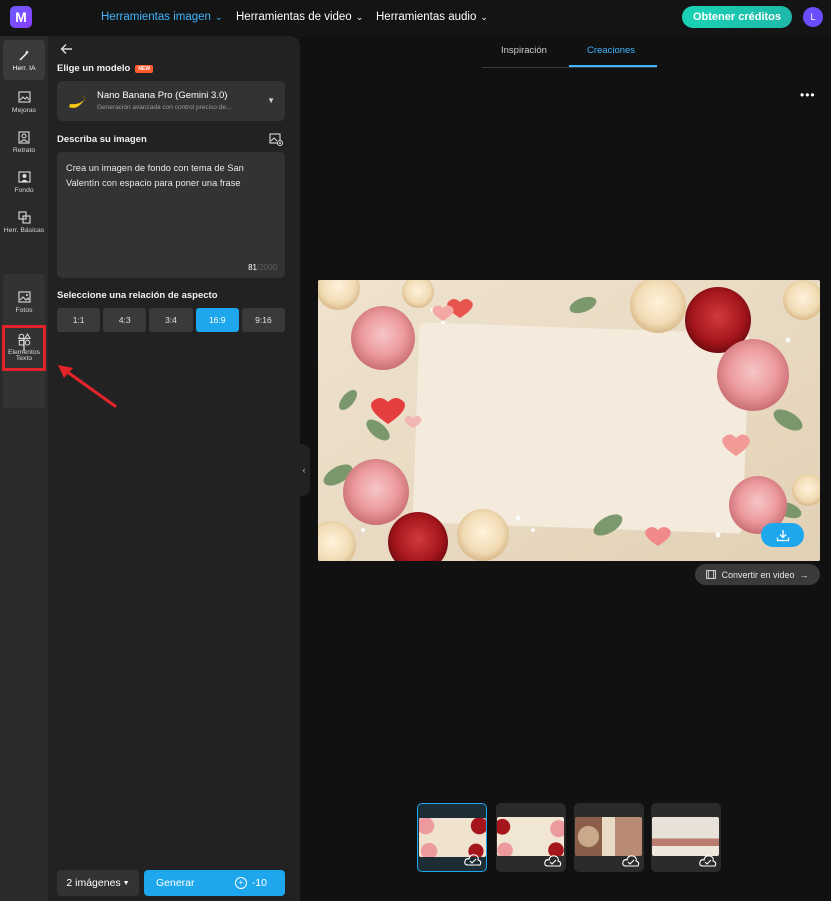 This screenshot has width=831, height=901. I want to click on image-count-select: 2 imágenes ▼, so click(98, 883).